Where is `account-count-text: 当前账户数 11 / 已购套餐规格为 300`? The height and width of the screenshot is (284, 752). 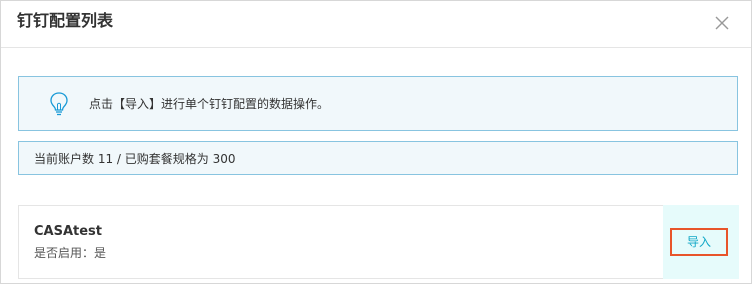
account-count-text: 当前账户数 11 / 已购套餐规格为 300 is located at coordinates (135, 159).